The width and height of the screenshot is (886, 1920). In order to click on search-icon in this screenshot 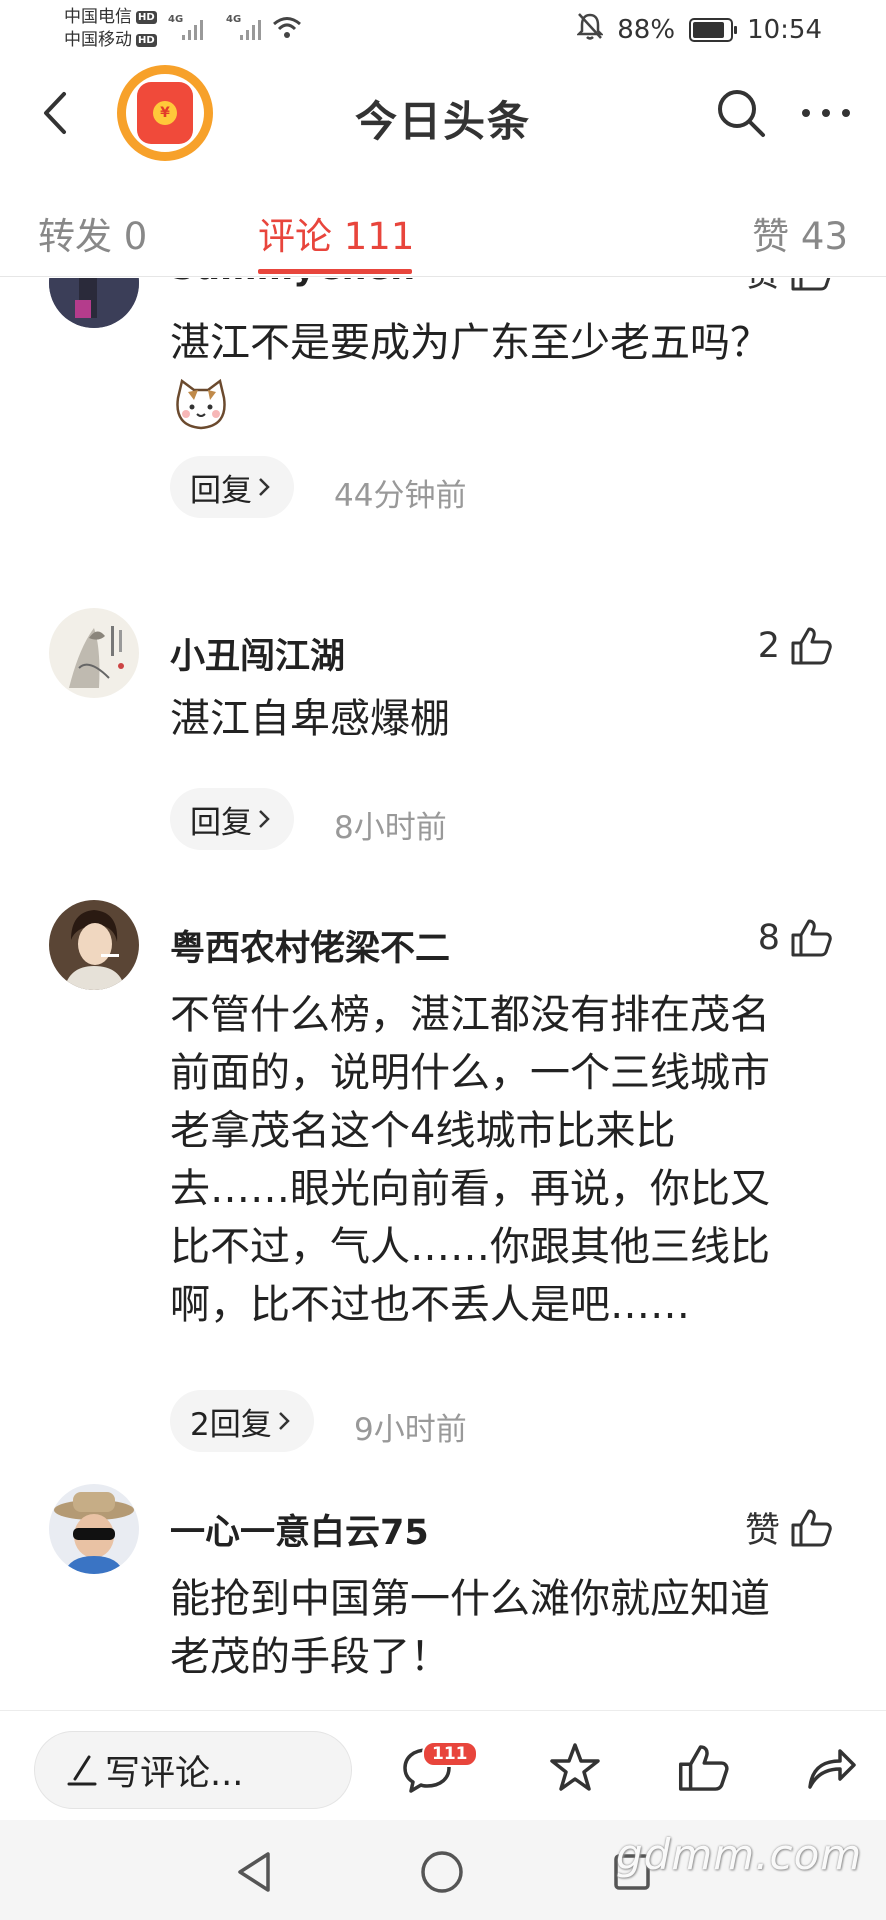, I will do `click(741, 113)`.